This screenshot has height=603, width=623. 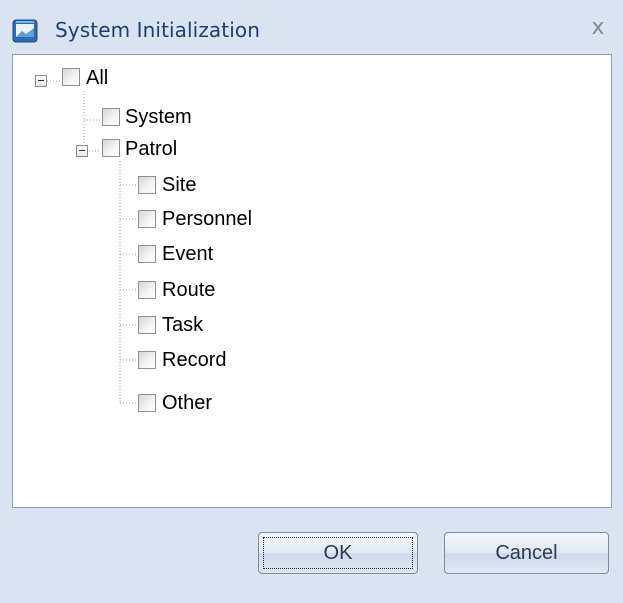 What do you see at coordinates (97, 78) in the screenshot?
I see `tree-label-all: All` at bounding box center [97, 78].